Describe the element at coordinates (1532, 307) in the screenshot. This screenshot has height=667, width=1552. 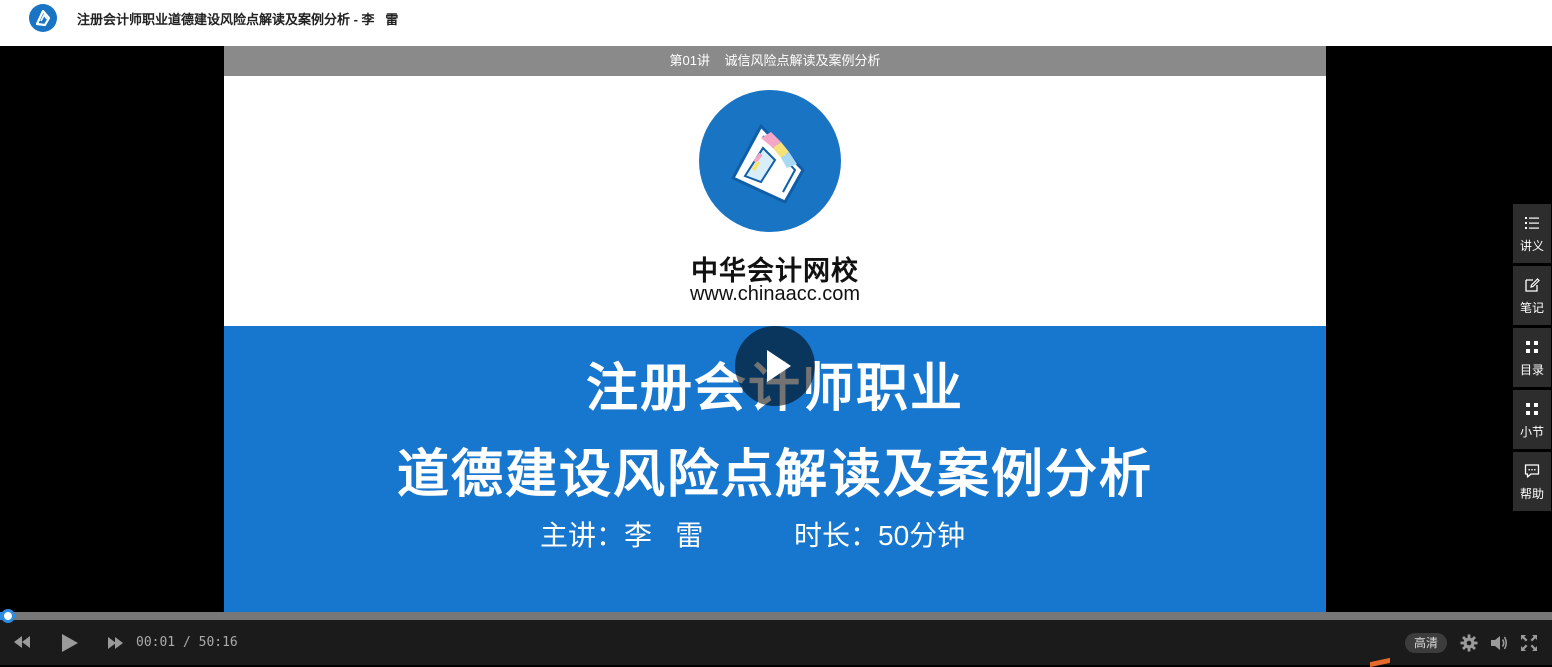
I see `side-item-label: 笔记` at that location.